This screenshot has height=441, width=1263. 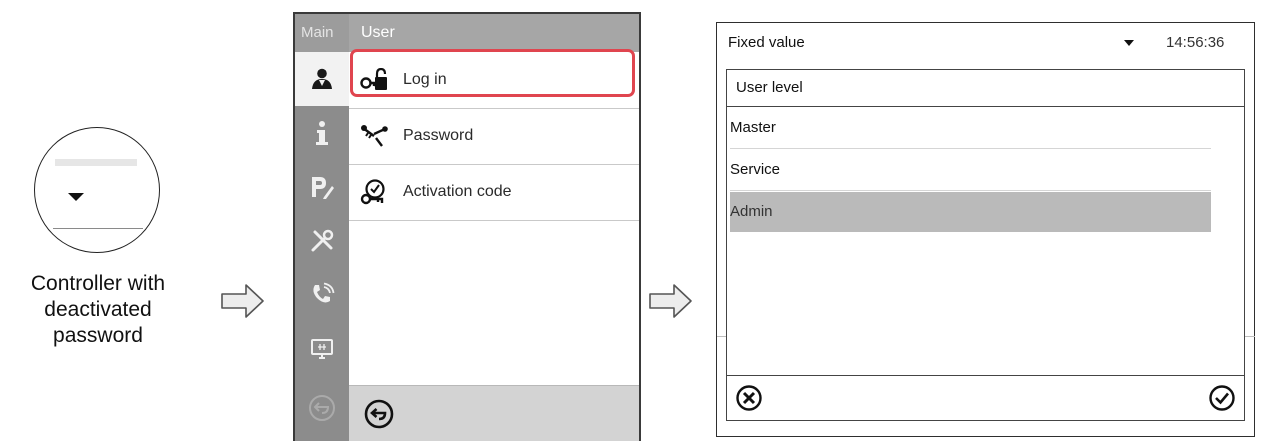 I want to click on caption-line-3: password, so click(x=98, y=335).